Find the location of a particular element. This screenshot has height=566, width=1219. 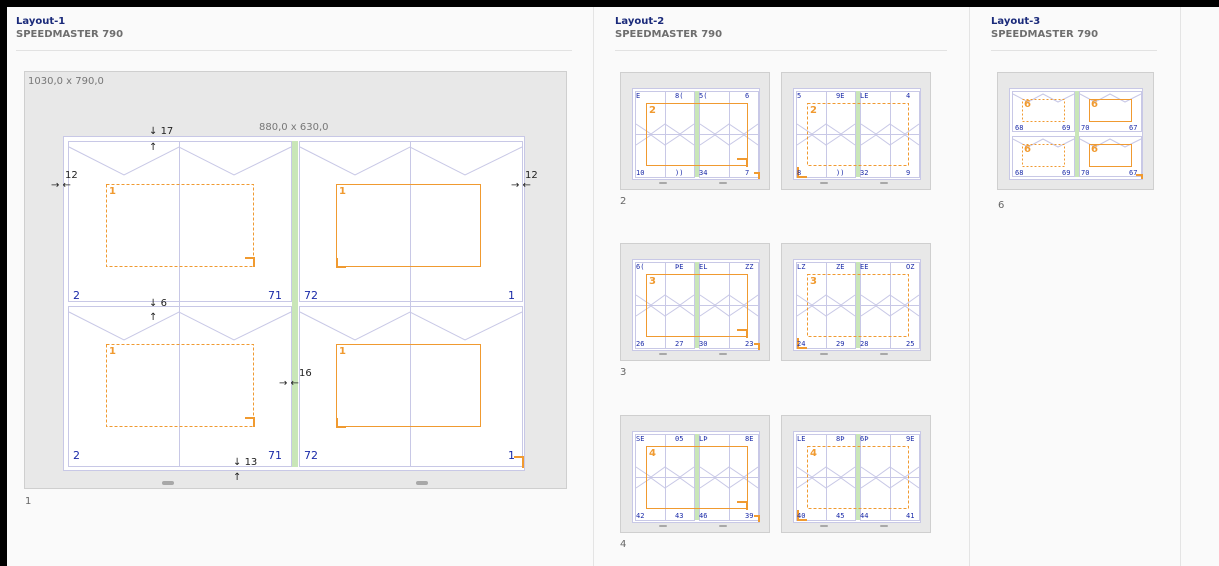

print-sheet: SE 05 LÞ 8E 42 43 46 39 4 is located at coordinates (696, 477).